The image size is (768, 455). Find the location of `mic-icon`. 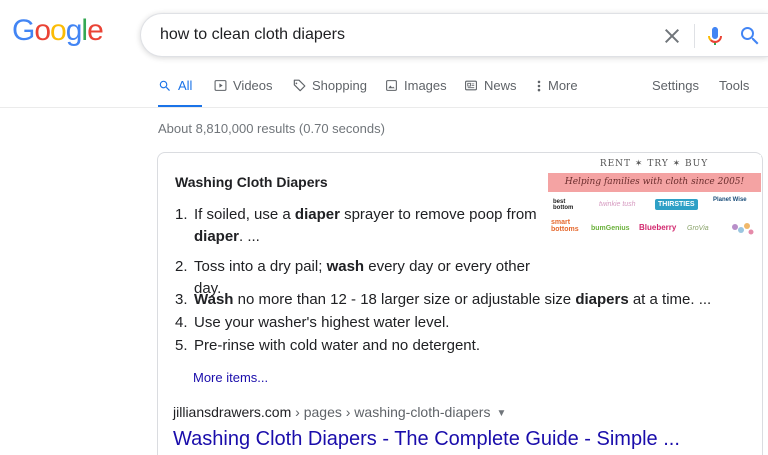

mic-icon is located at coordinates (715, 36).